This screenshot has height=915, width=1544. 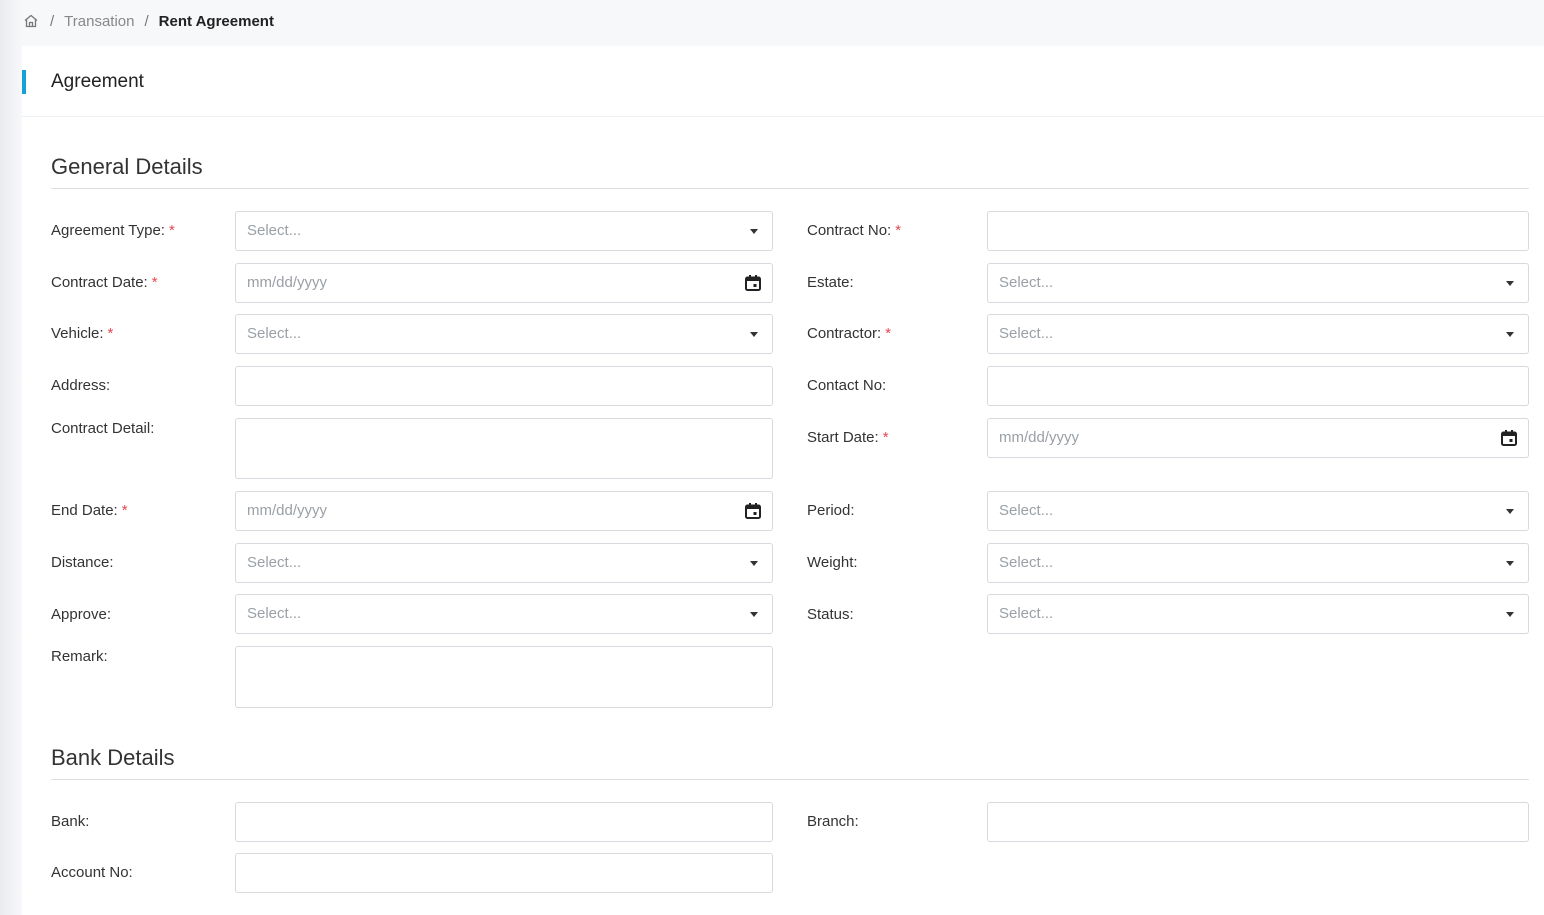 I want to click on address-input, so click(x=504, y=386).